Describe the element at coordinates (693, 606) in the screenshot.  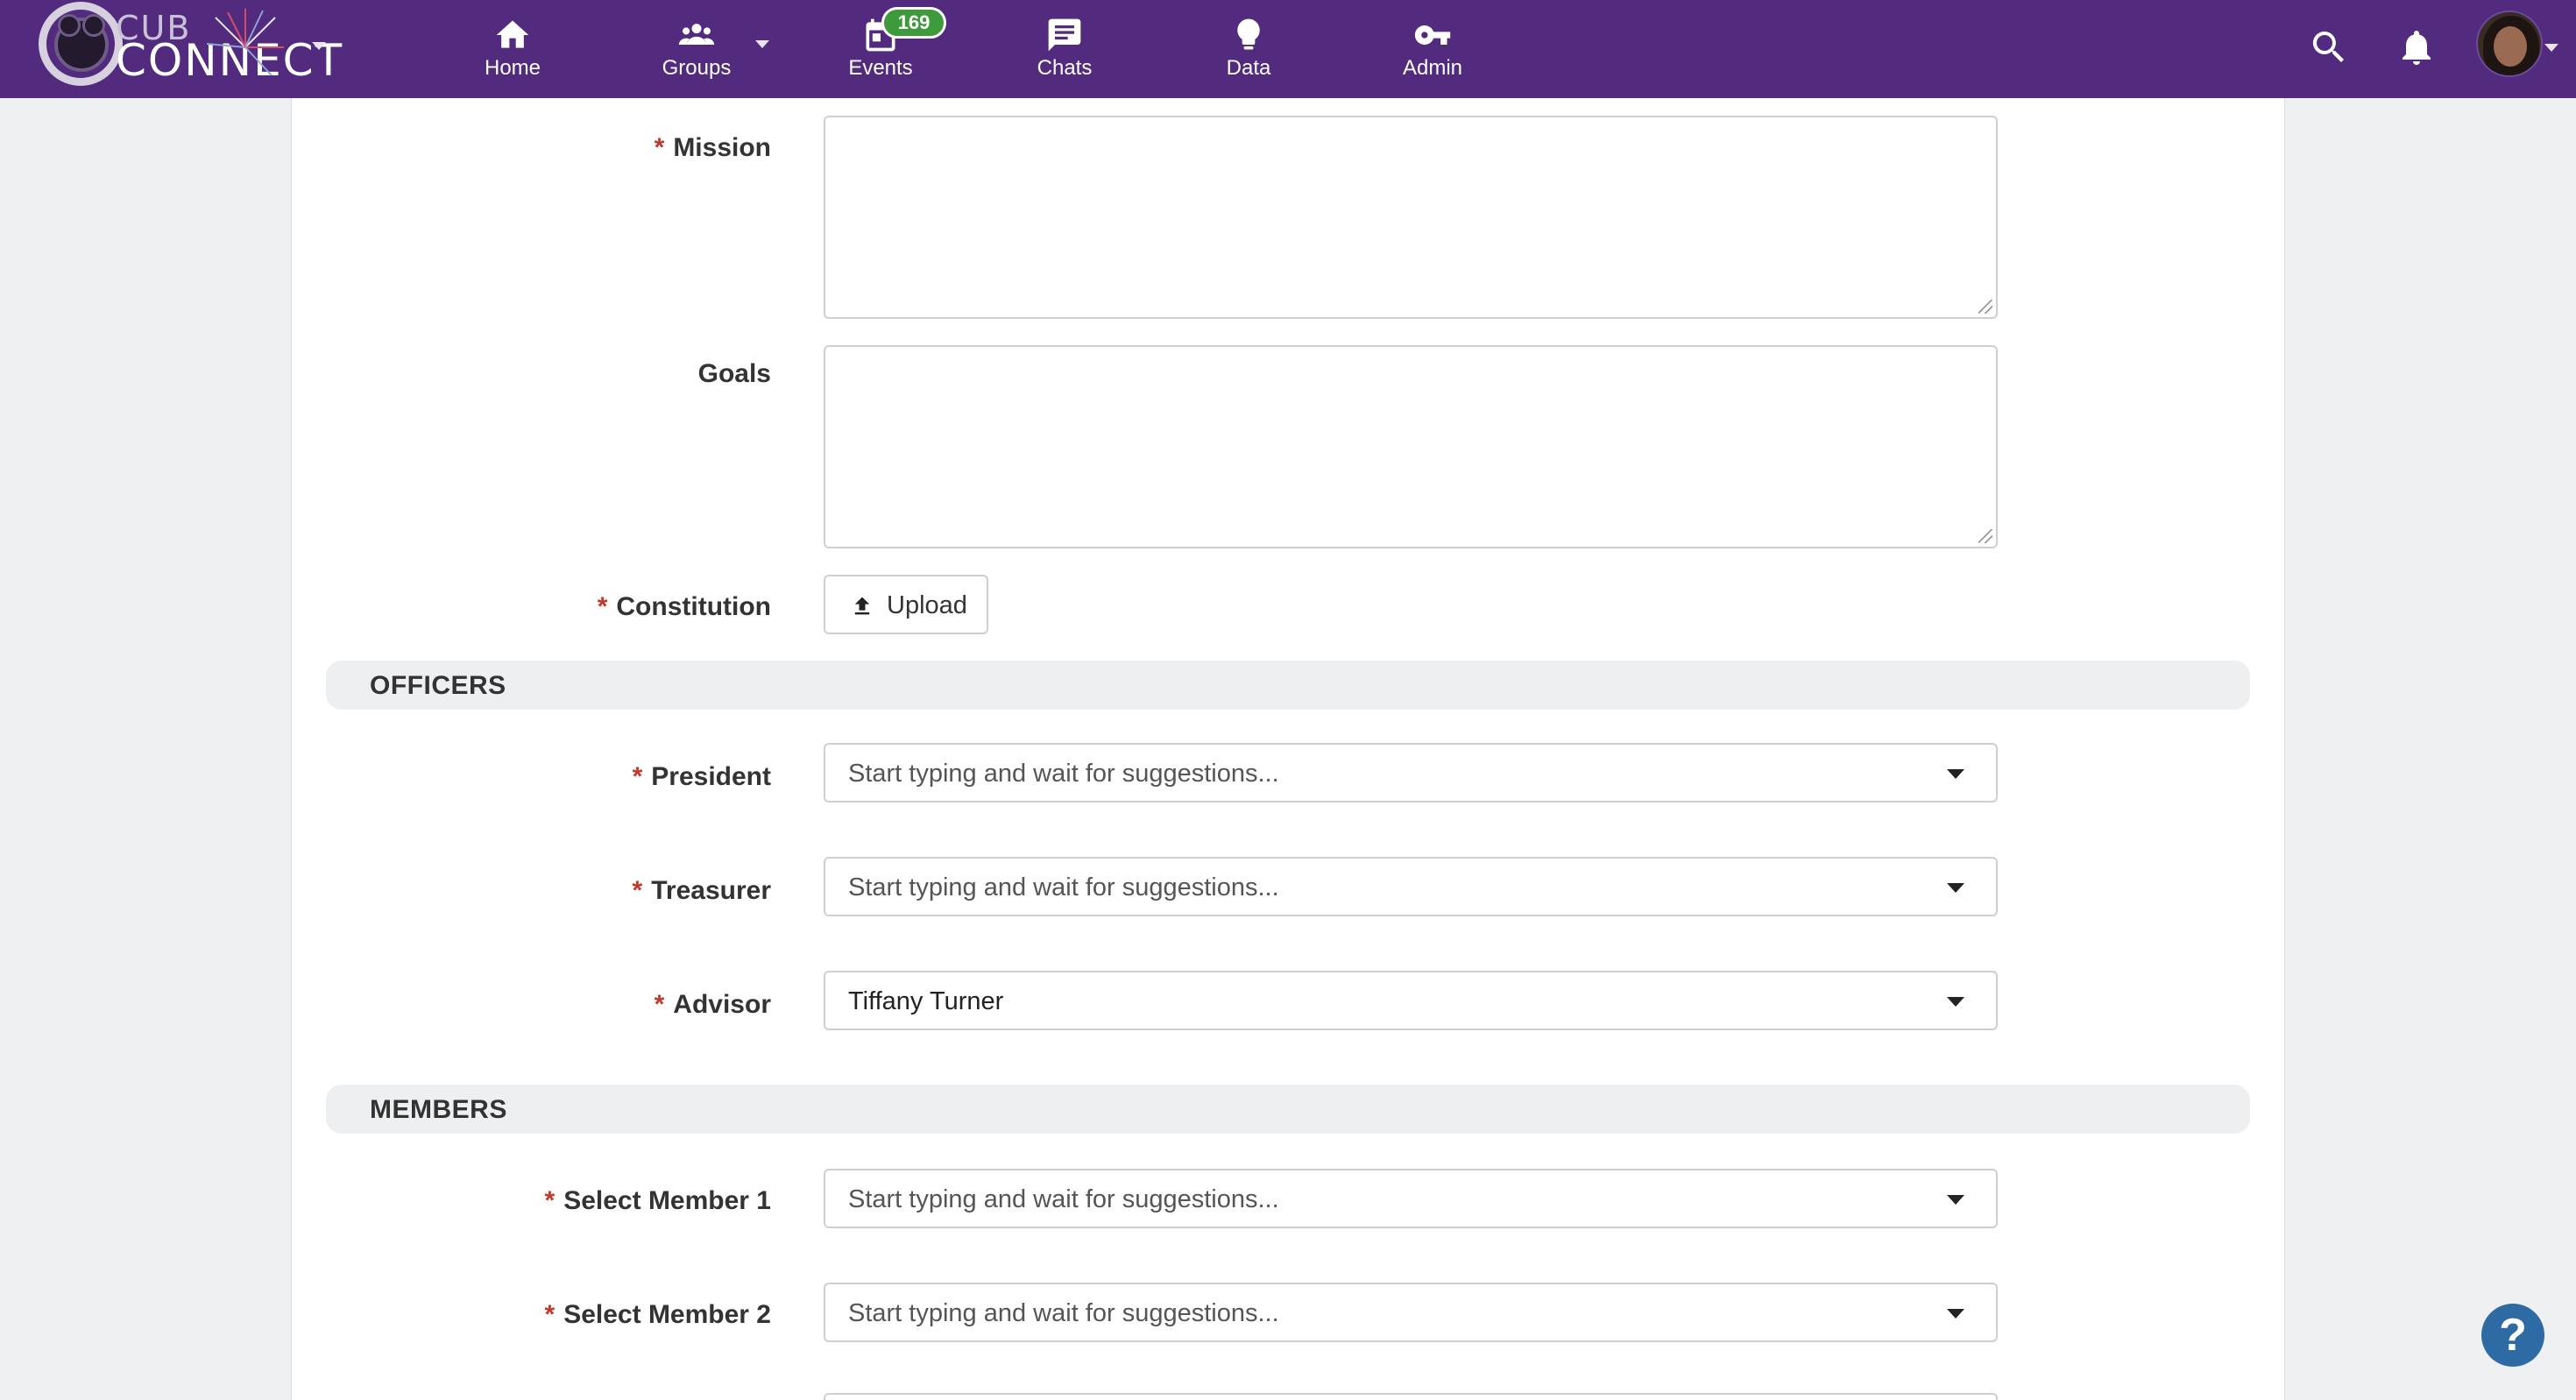
I see `constitution-label-text: Constitution` at that location.